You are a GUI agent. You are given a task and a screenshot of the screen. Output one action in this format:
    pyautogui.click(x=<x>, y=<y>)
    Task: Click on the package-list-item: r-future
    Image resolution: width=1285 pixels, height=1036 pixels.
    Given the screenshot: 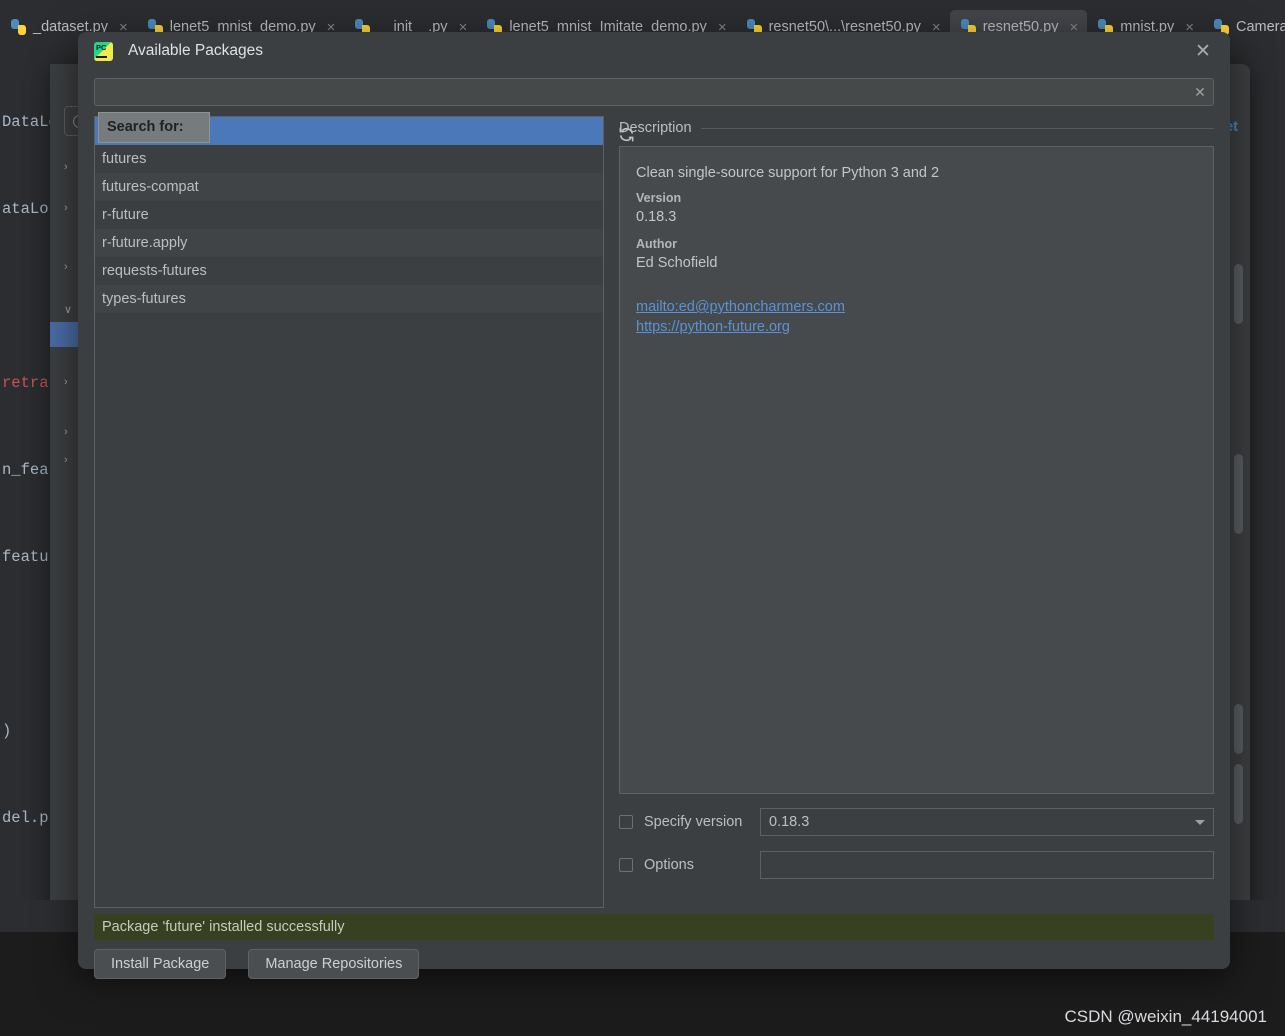 What is the action you would take?
    pyautogui.click(x=349, y=215)
    